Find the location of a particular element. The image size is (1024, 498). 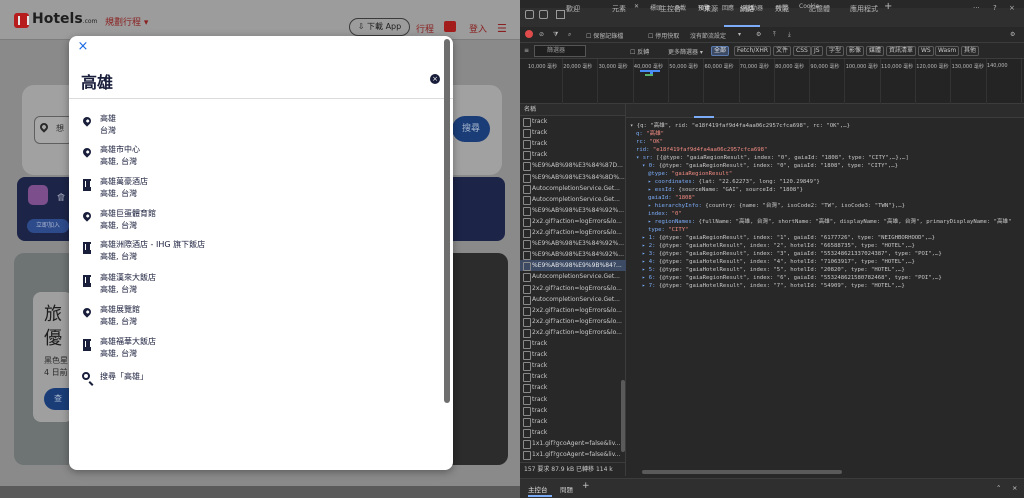

destination-input is located at coordinates (54, 130).